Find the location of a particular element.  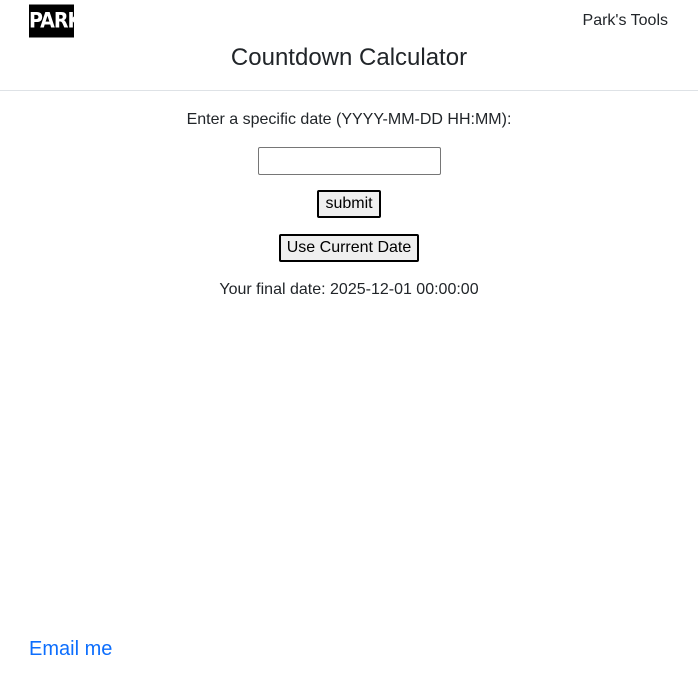

site-header: PARK Park's Tools Countdown Calculator is located at coordinates (349, 45).